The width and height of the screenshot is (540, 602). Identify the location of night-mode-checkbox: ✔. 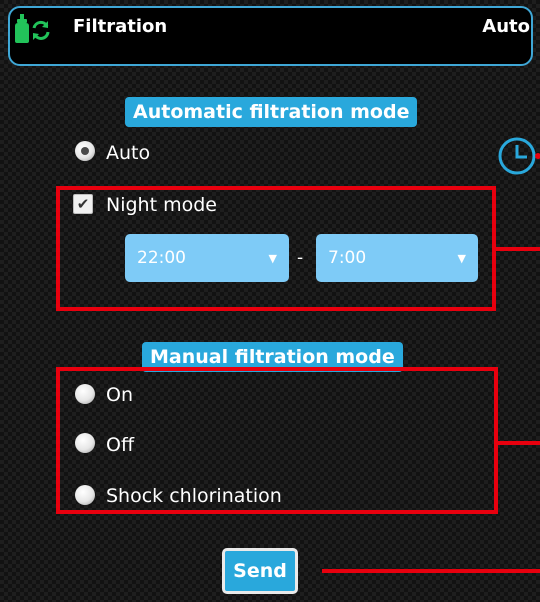
(83, 204).